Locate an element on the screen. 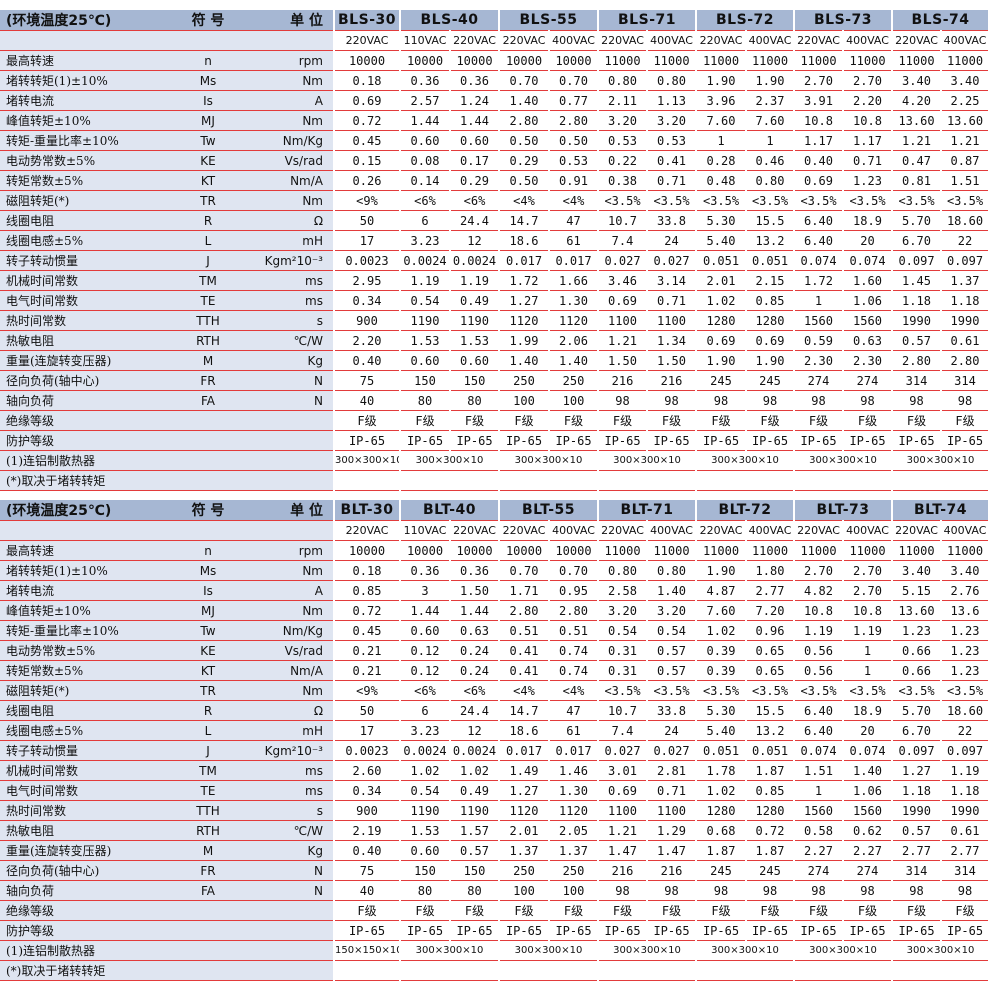  value-cell: 0.54 is located at coordinates (424, 790).